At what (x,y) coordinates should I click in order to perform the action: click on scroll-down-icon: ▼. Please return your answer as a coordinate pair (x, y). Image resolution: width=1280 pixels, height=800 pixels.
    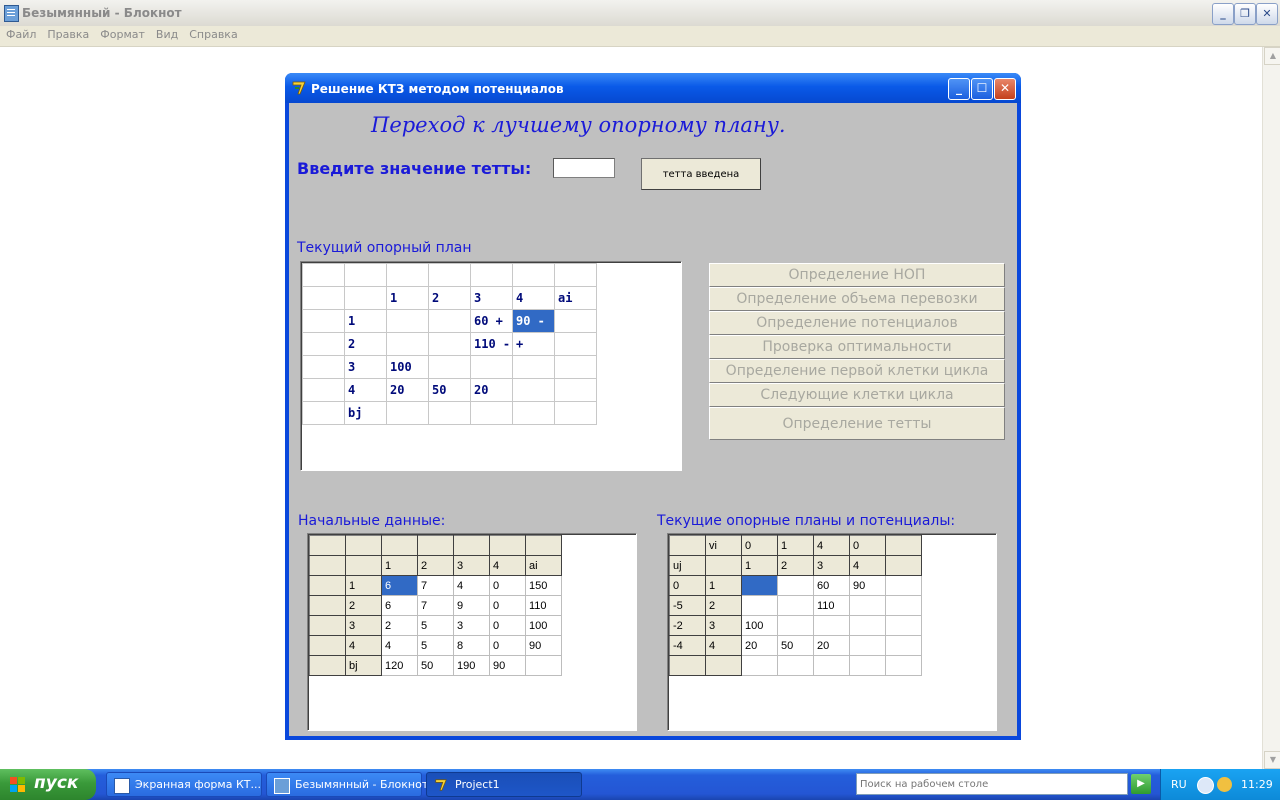
    Looking at the image, I should click on (1272, 760).